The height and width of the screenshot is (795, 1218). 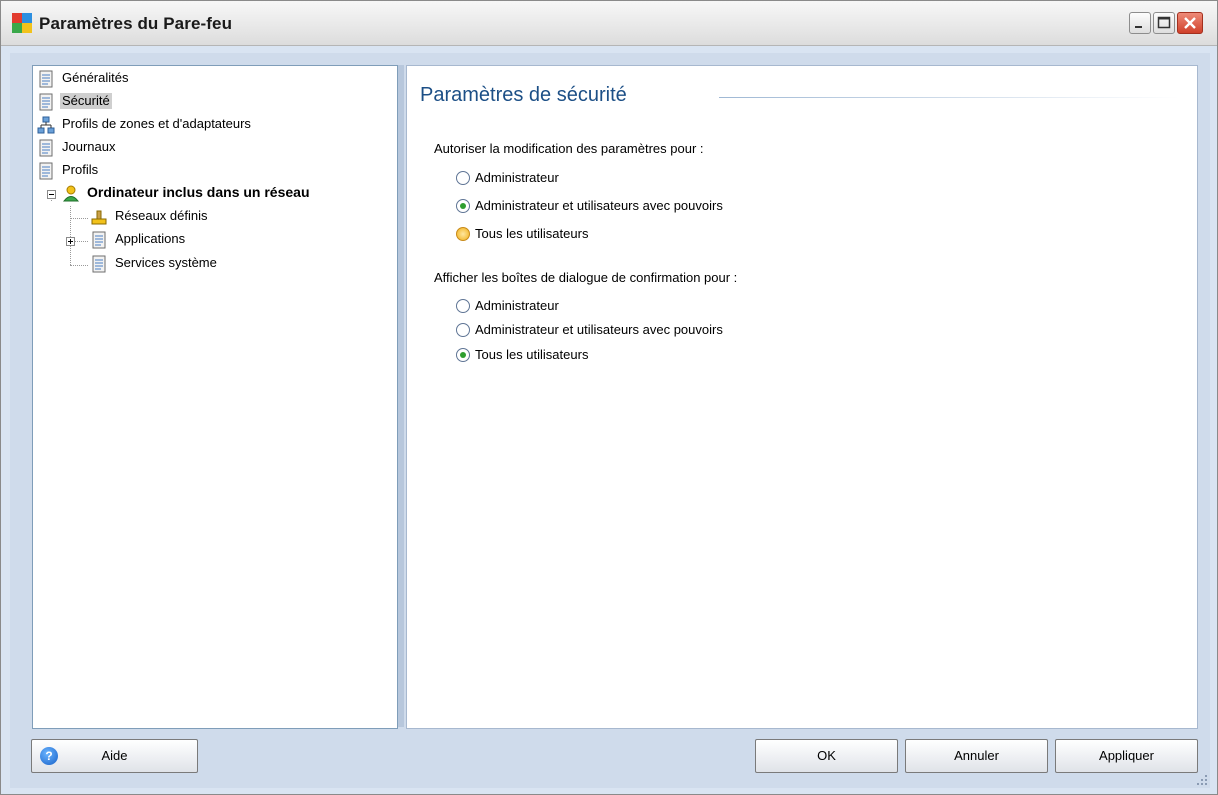 I want to click on tree-item-label: Ordinateur inclus dans un réseau, so click(x=198, y=192).